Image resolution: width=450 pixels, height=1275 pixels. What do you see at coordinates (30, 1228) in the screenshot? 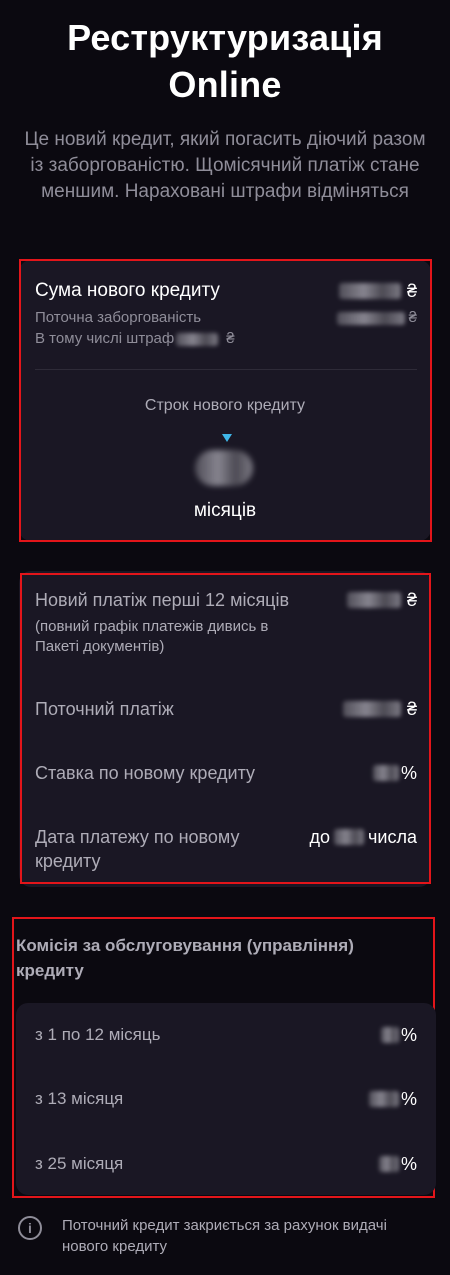
I see `info-icon: i` at bounding box center [30, 1228].